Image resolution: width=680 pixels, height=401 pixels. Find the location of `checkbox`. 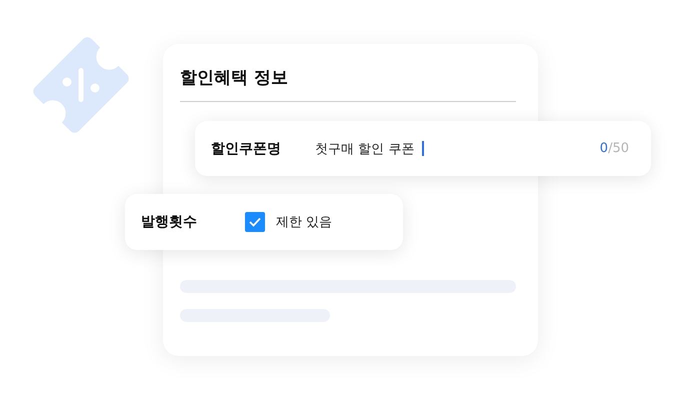

checkbox is located at coordinates (255, 222).